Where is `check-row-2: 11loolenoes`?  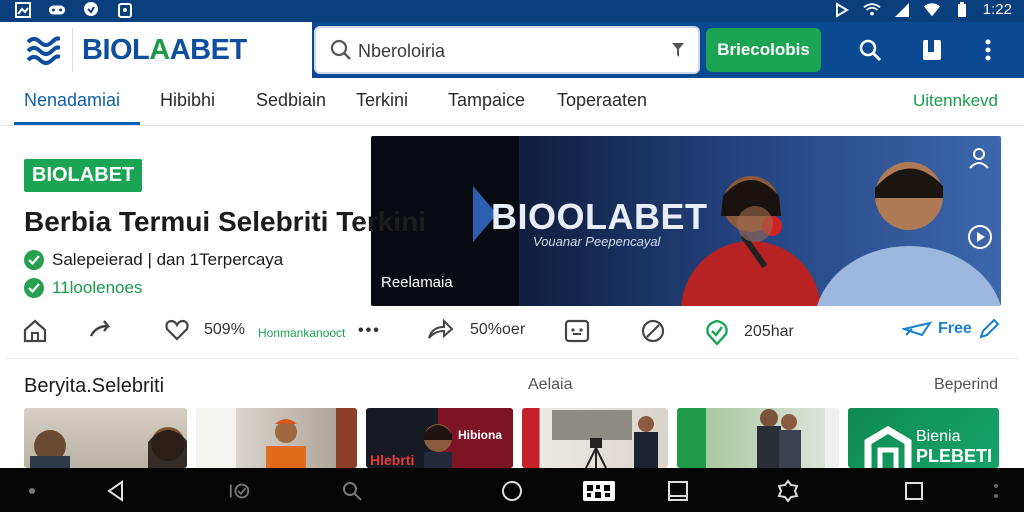
check-row-2: 11loolenoes is located at coordinates (83, 288).